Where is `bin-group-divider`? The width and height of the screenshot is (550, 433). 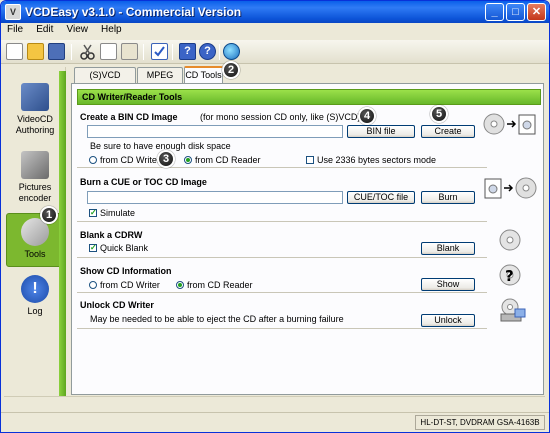 bin-group-divider is located at coordinates (282, 167).